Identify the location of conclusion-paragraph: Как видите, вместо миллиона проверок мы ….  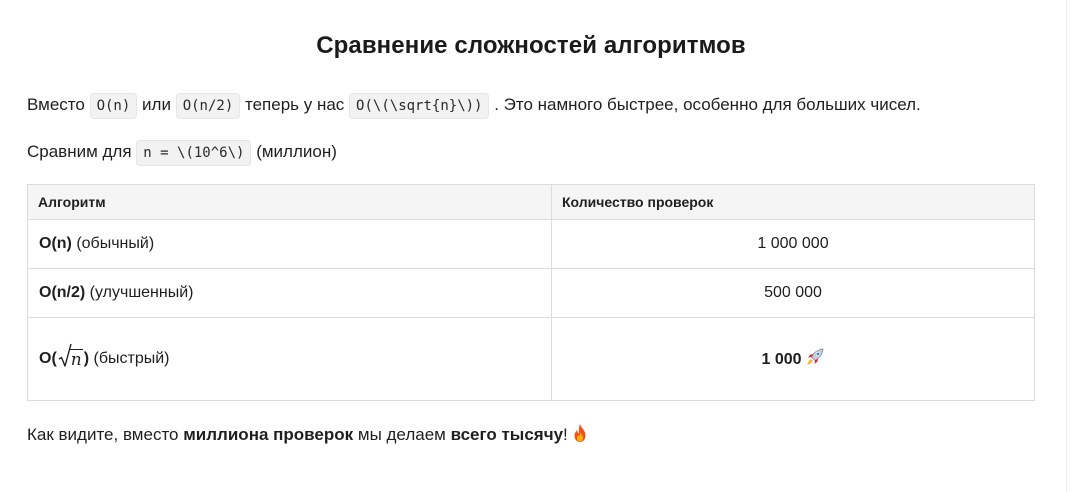
(308, 436).